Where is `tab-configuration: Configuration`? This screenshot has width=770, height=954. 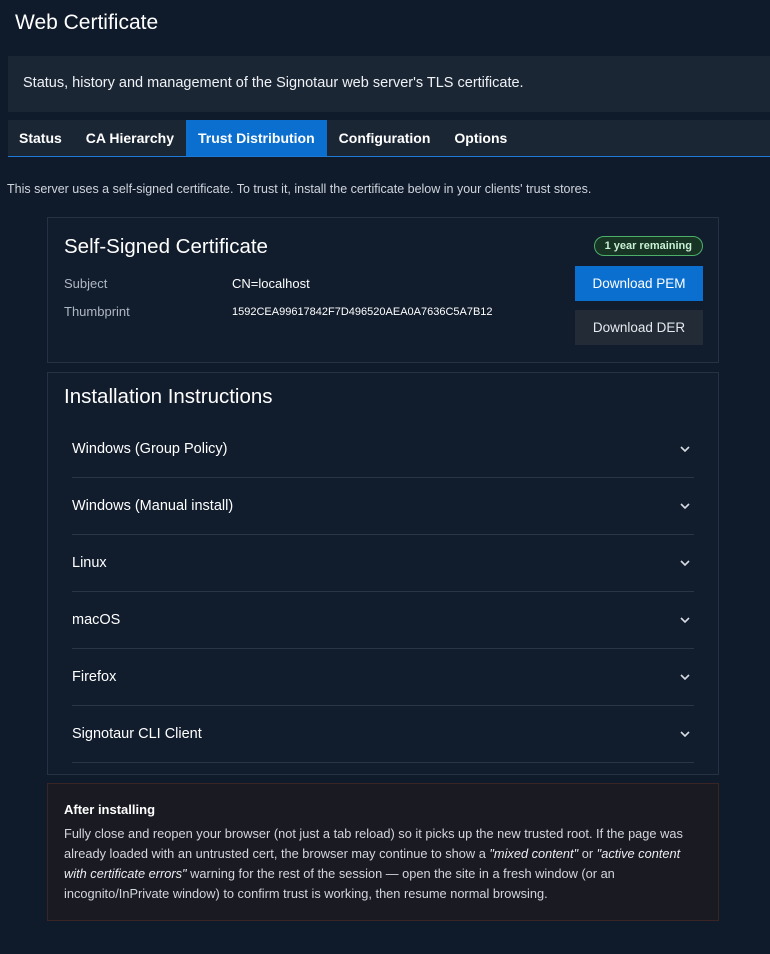
tab-configuration: Configuration is located at coordinates (385, 138).